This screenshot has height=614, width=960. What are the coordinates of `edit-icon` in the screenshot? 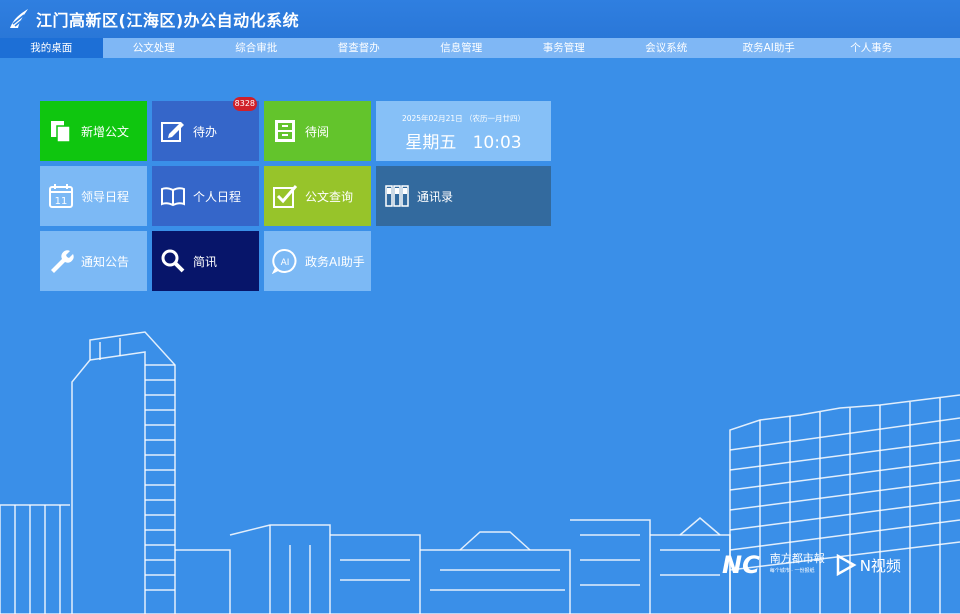 It's located at (172, 132).